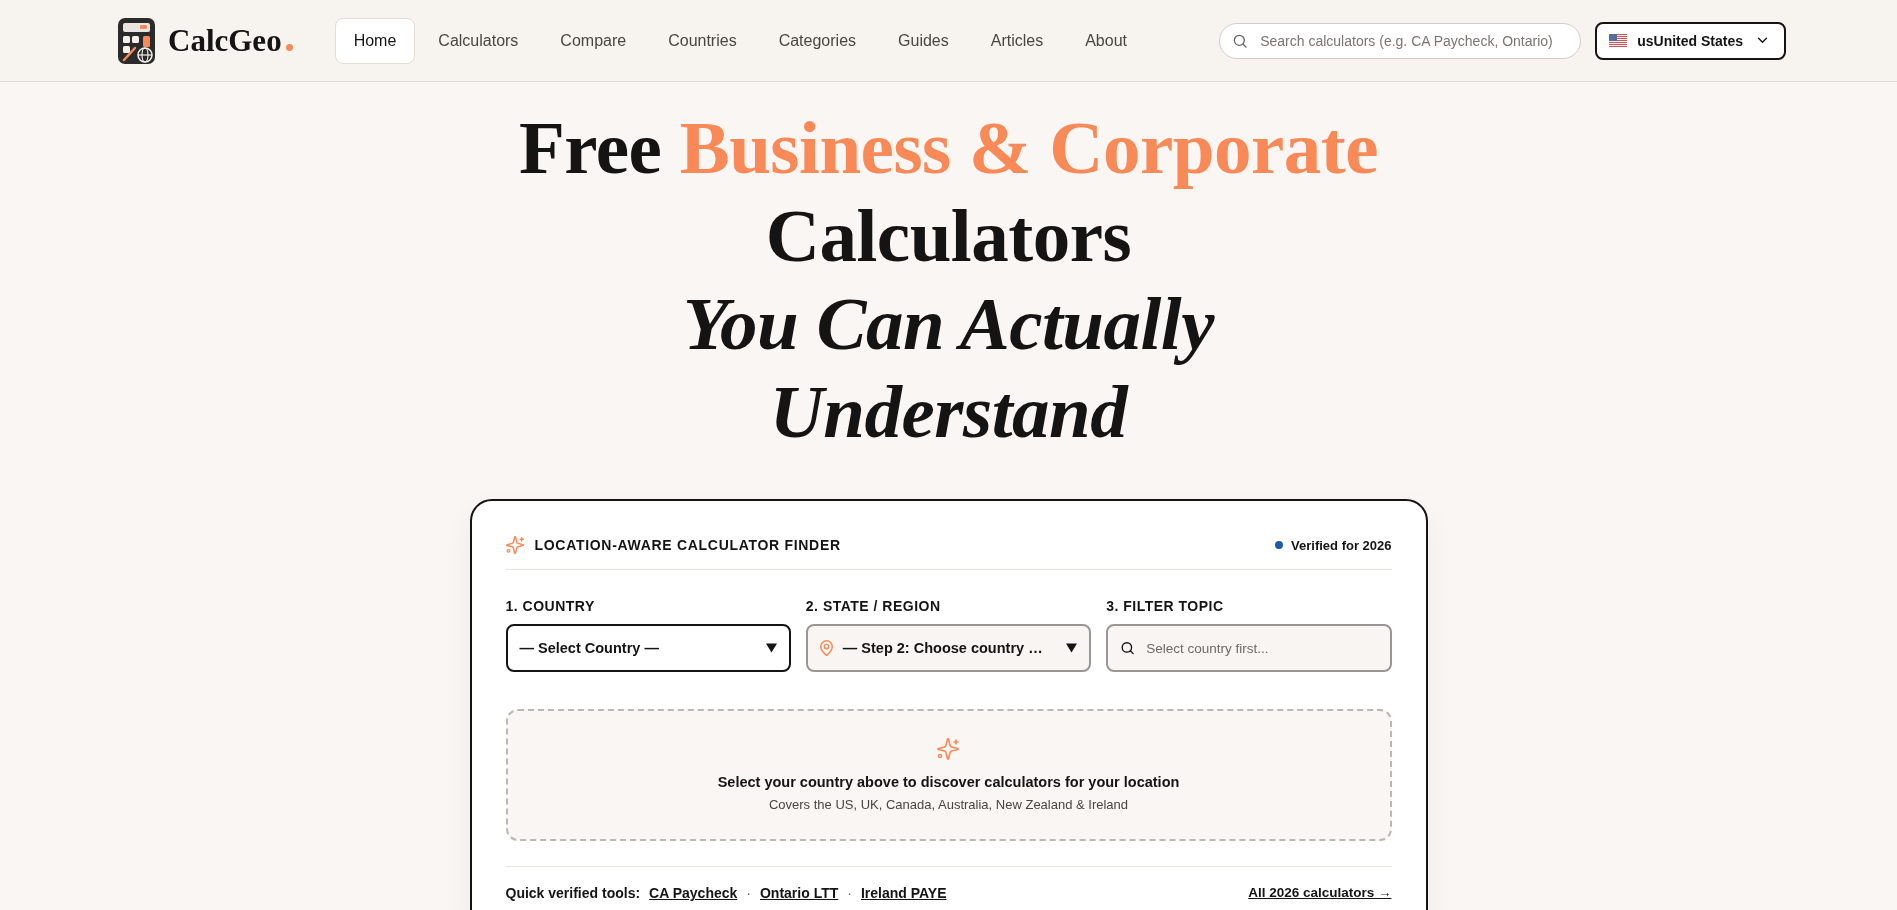 This screenshot has width=1897, height=910. What do you see at coordinates (702, 40) in the screenshot?
I see `nav-link: Countries` at bounding box center [702, 40].